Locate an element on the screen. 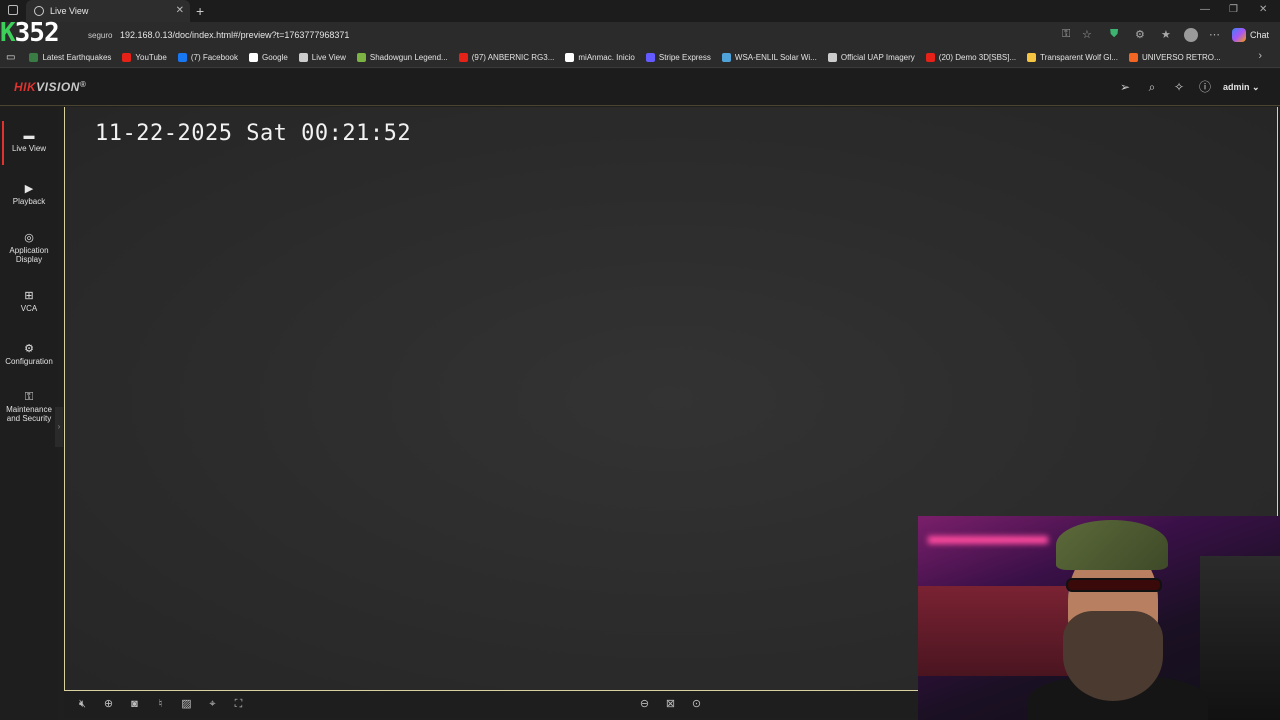 This screenshot has height=720, width=1280. restore-icon: ❐ is located at coordinates (1233, 9).